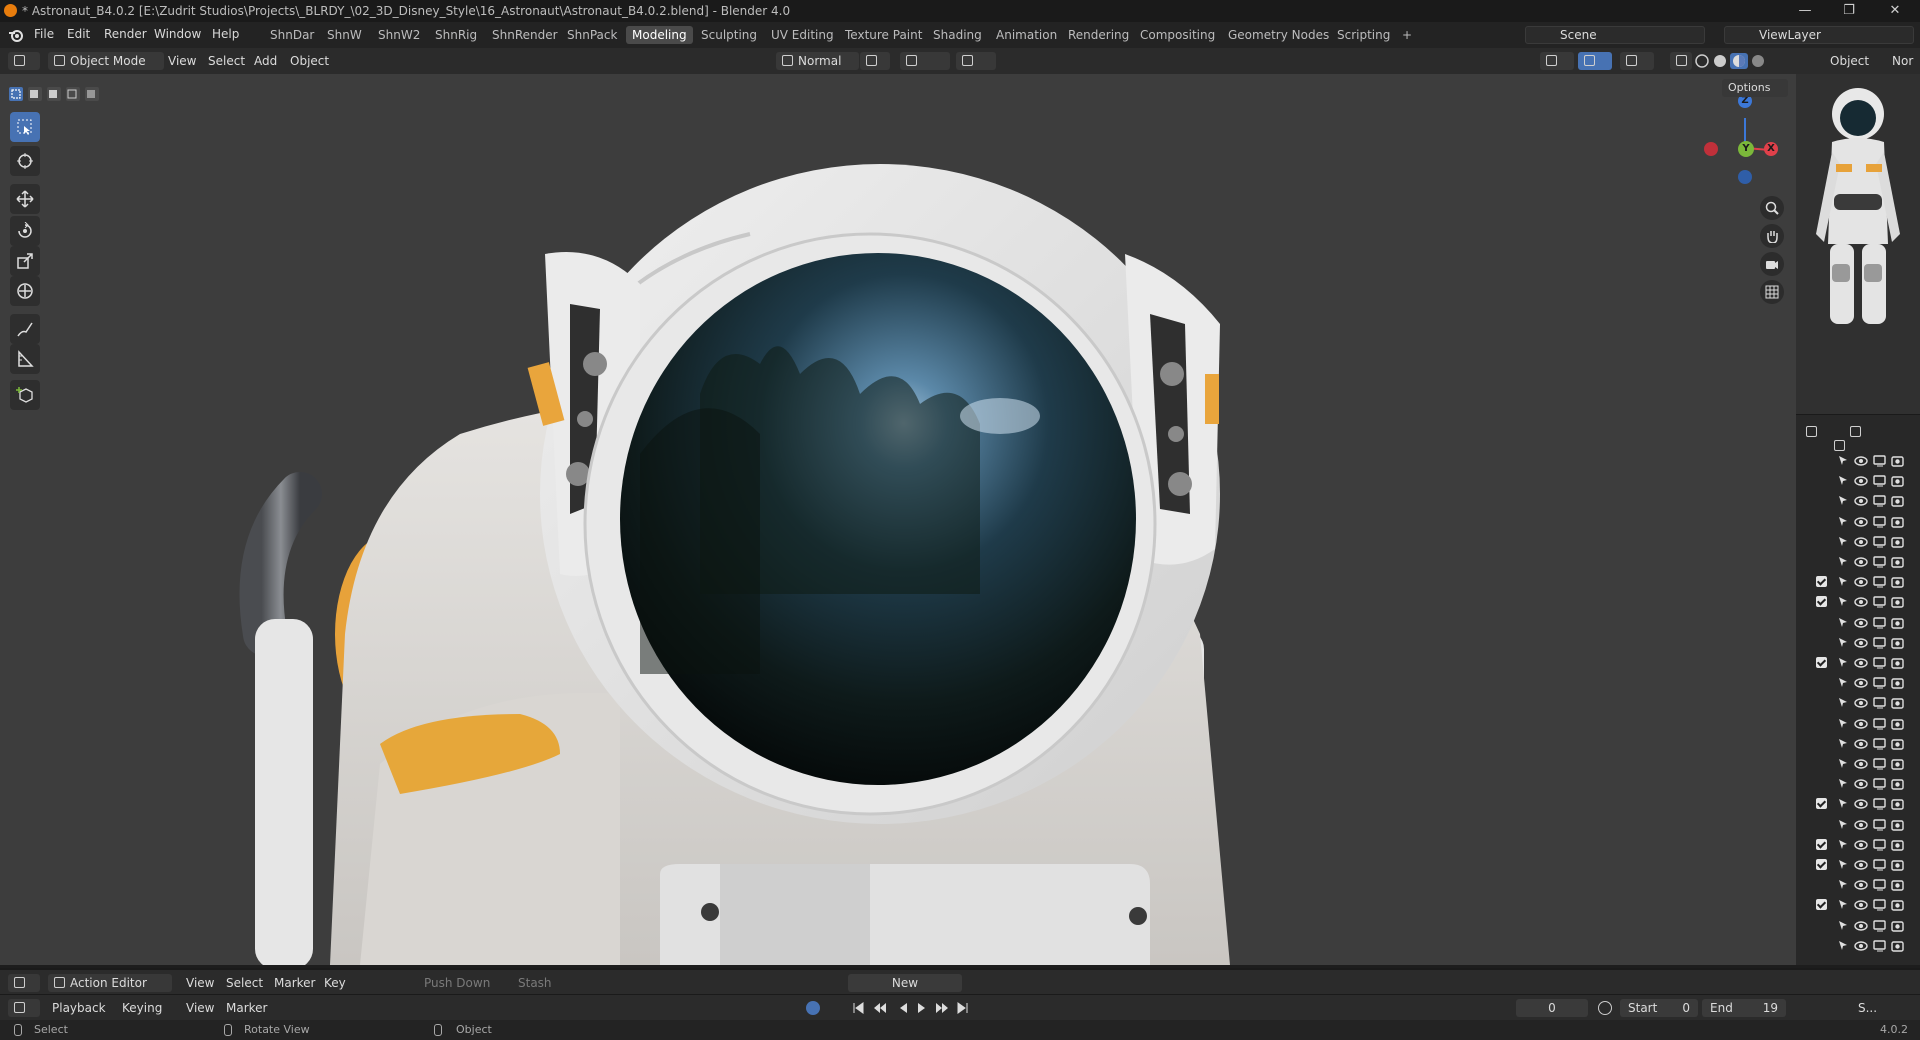 This screenshot has width=1920, height=1040. I want to click on menu-keying: Keying, so click(142, 1008).